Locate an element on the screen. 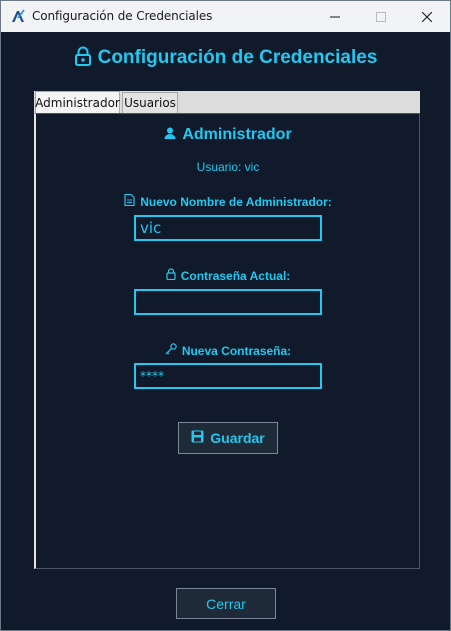 This screenshot has width=451, height=631. key-icon is located at coordinates (171, 350).